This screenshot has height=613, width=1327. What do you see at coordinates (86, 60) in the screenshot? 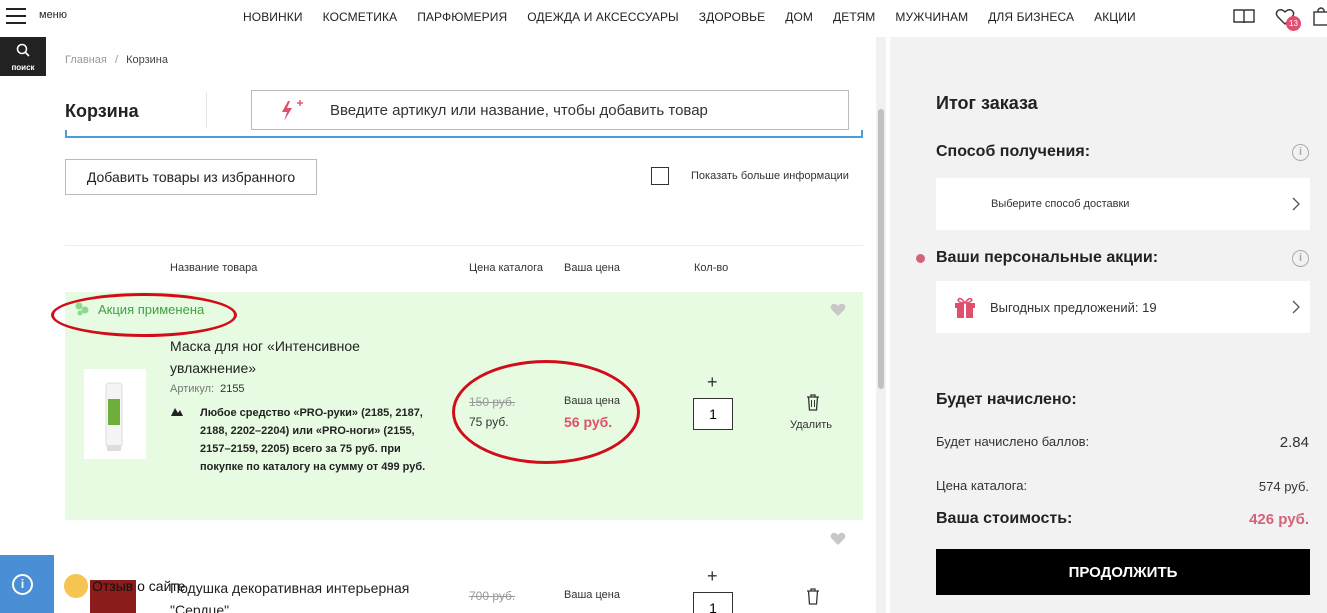
I see `breadcrumb-home: Главная` at bounding box center [86, 60].